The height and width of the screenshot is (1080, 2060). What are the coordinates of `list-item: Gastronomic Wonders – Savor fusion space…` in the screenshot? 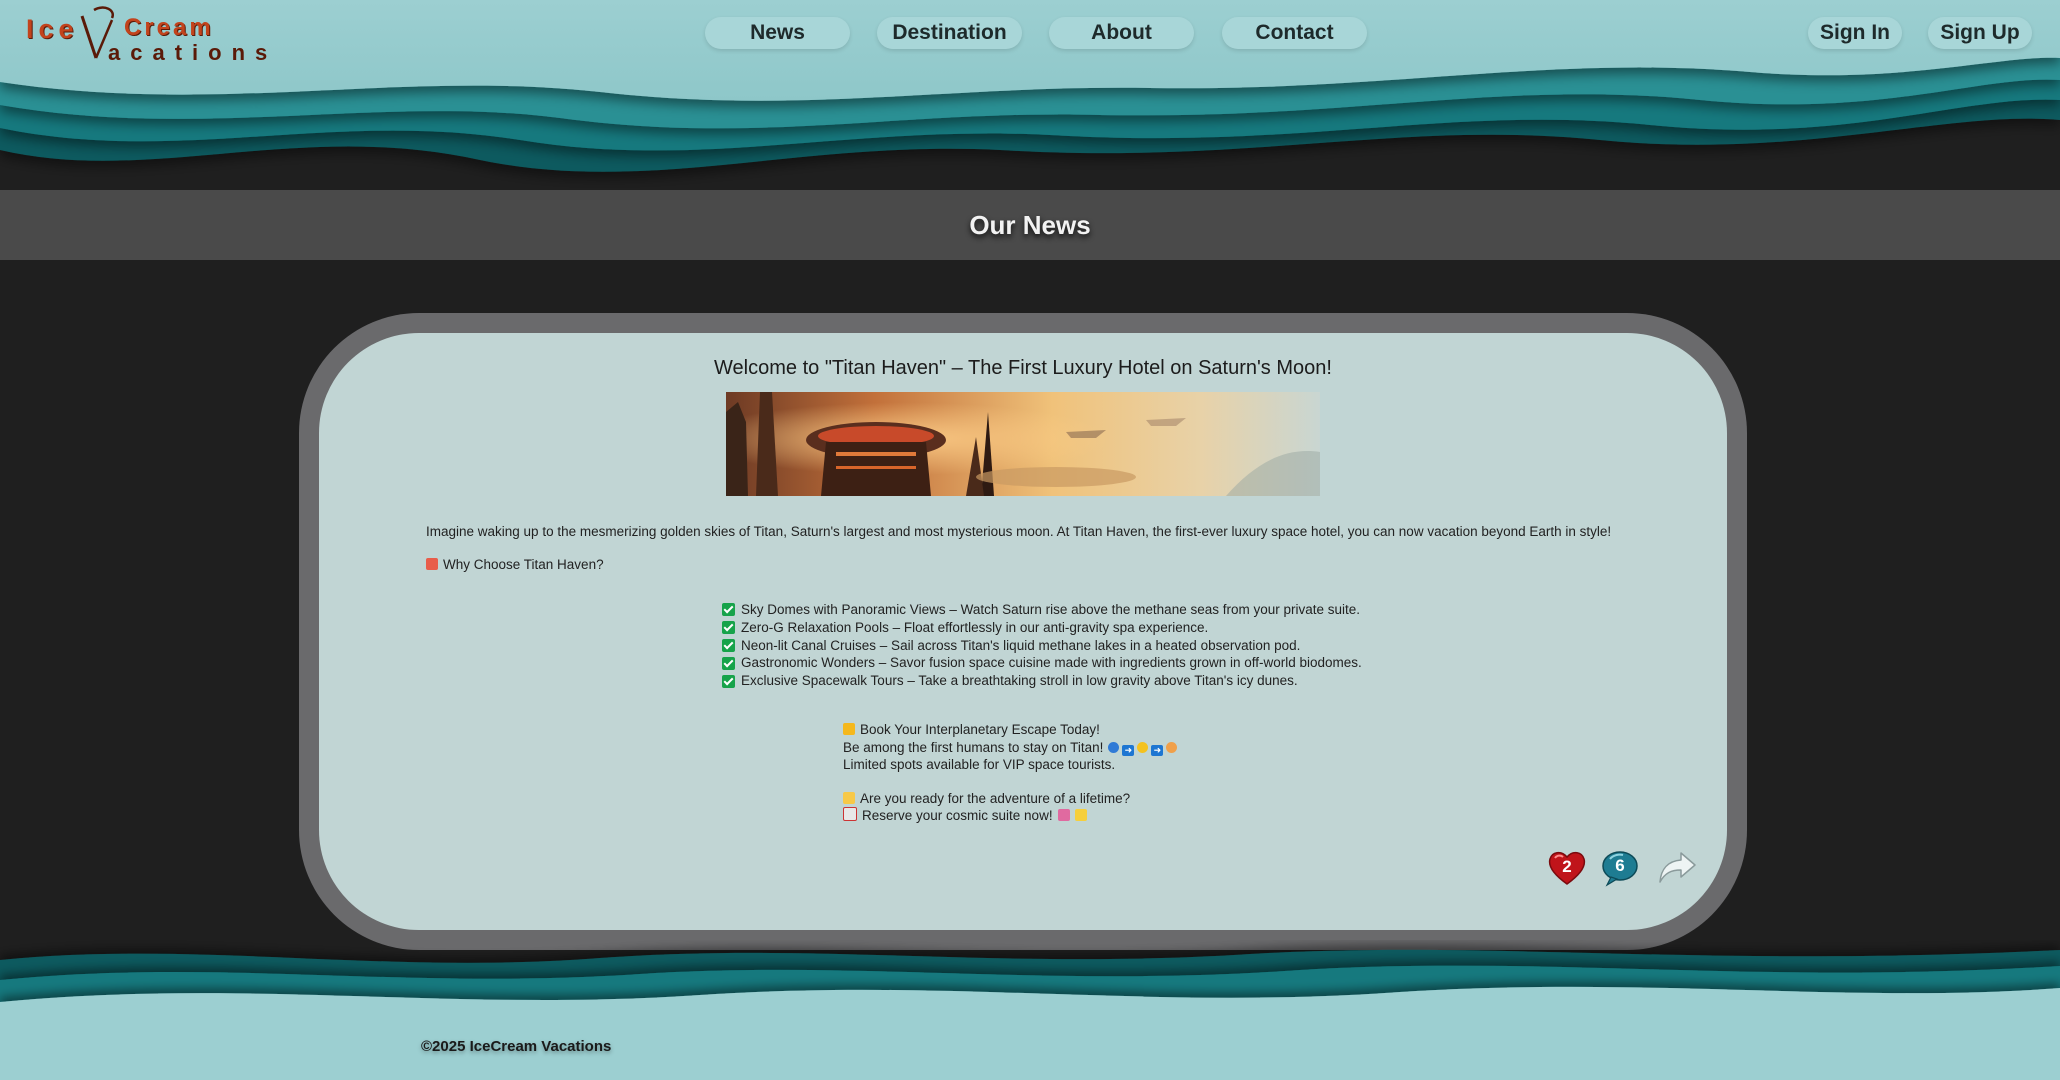 It's located at (1042, 663).